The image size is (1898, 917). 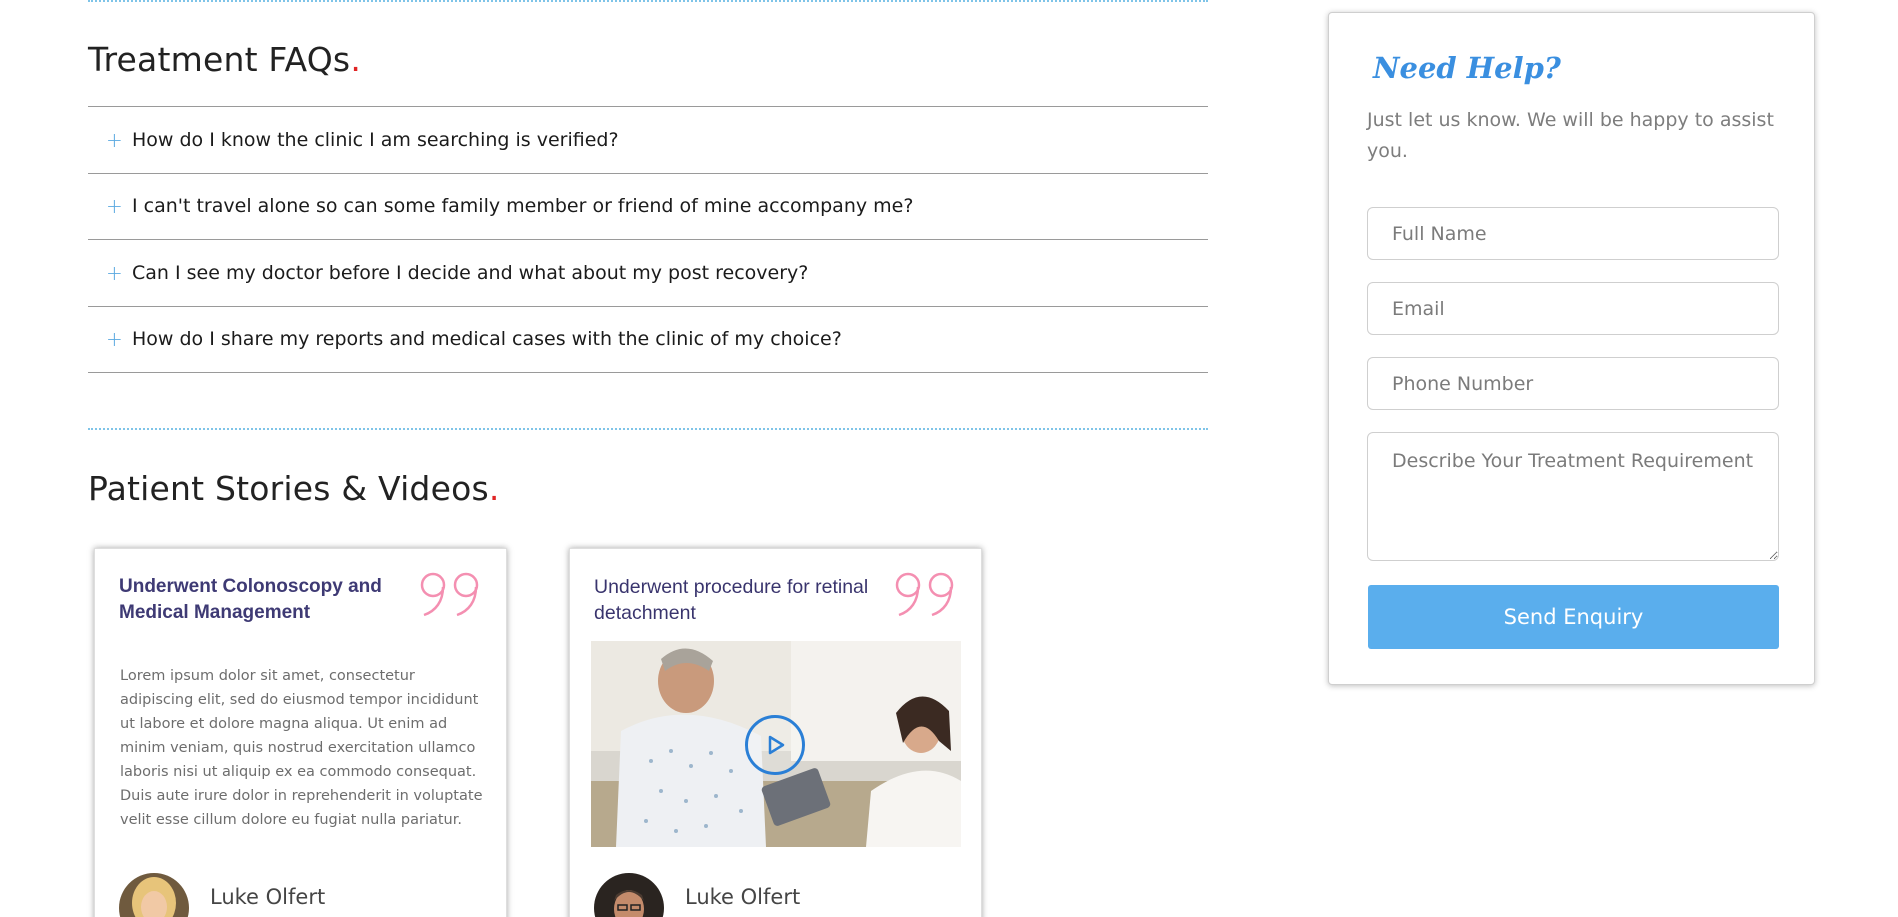 I want to click on requirement-textarea, so click(x=1573, y=496).